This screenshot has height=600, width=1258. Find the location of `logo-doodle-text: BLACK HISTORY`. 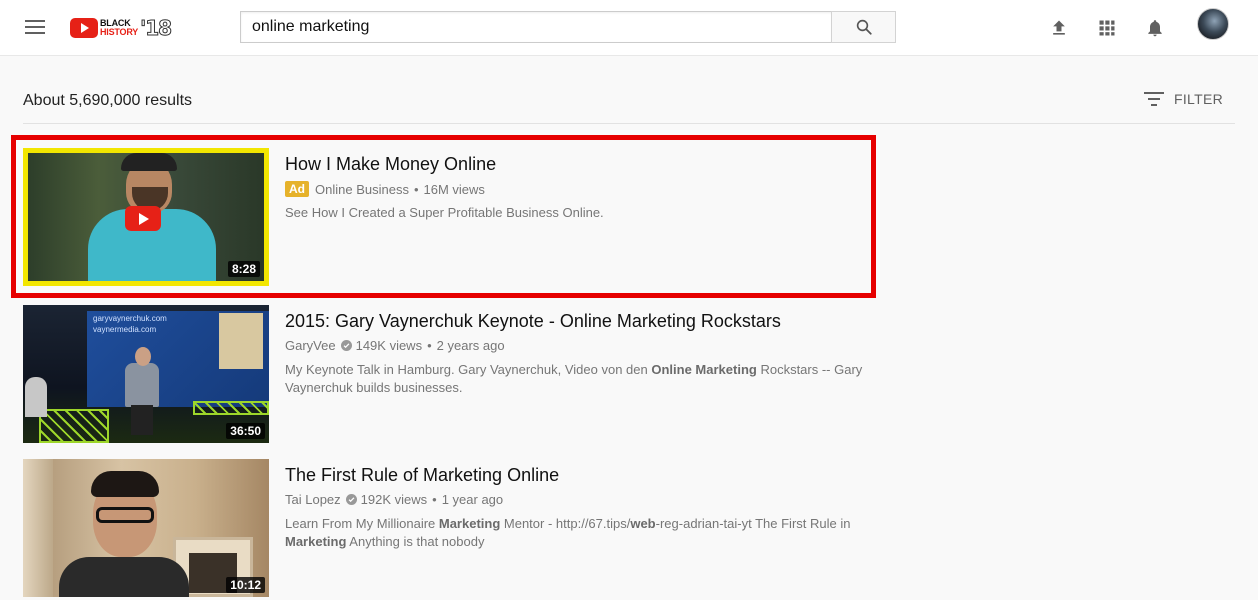

logo-doodle-text: BLACK HISTORY is located at coordinates (119, 27).